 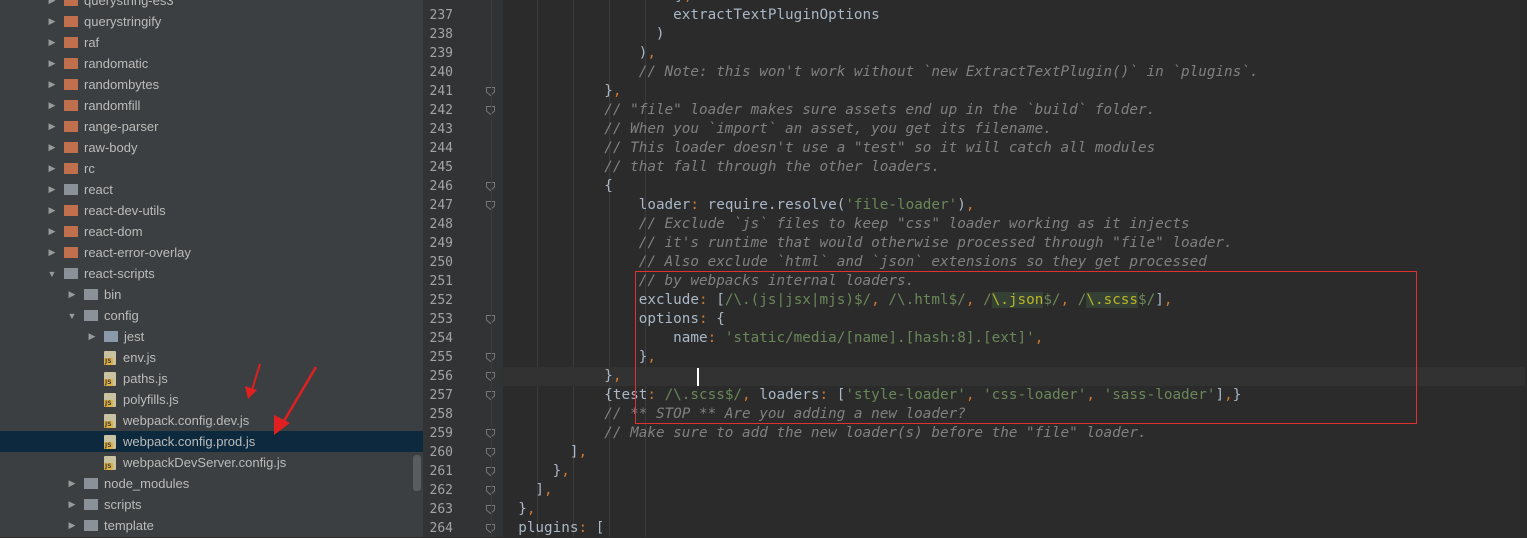 What do you see at coordinates (441, 319) in the screenshot?
I see `line-number: 253` at bounding box center [441, 319].